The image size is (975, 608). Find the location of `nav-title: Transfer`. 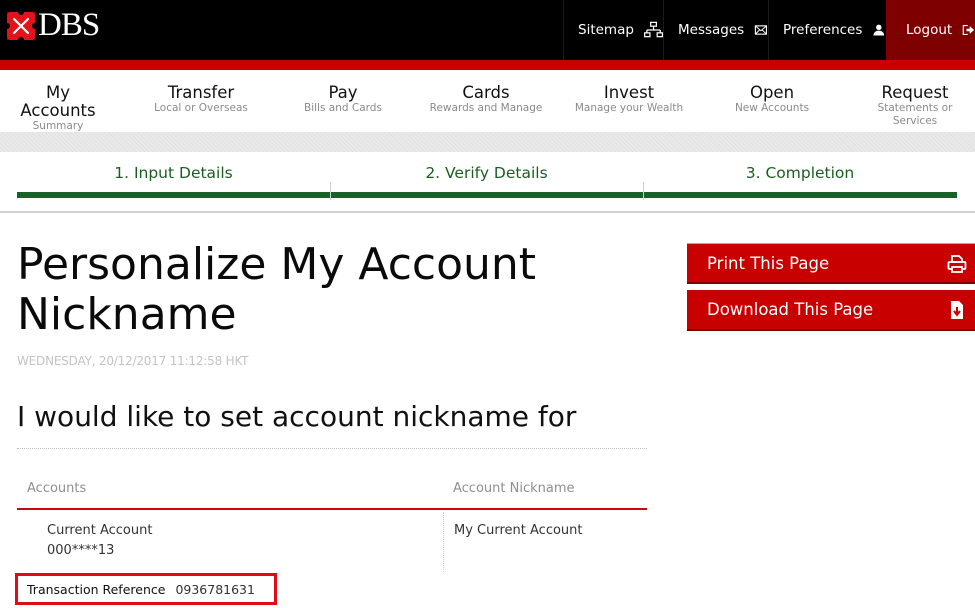

nav-title: Transfer is located at coordinates (201, 92).